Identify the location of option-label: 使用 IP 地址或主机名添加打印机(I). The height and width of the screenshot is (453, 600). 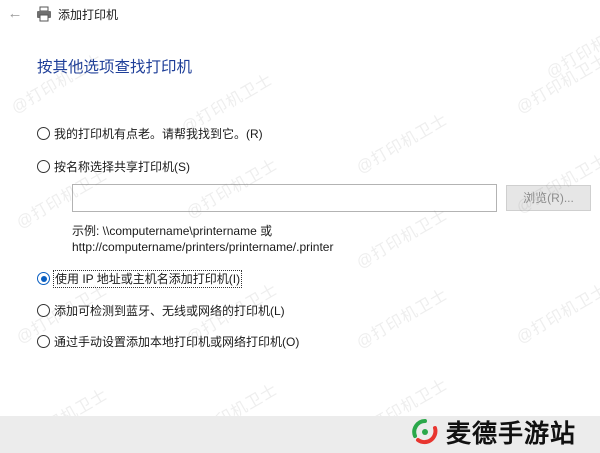
(147, 279).